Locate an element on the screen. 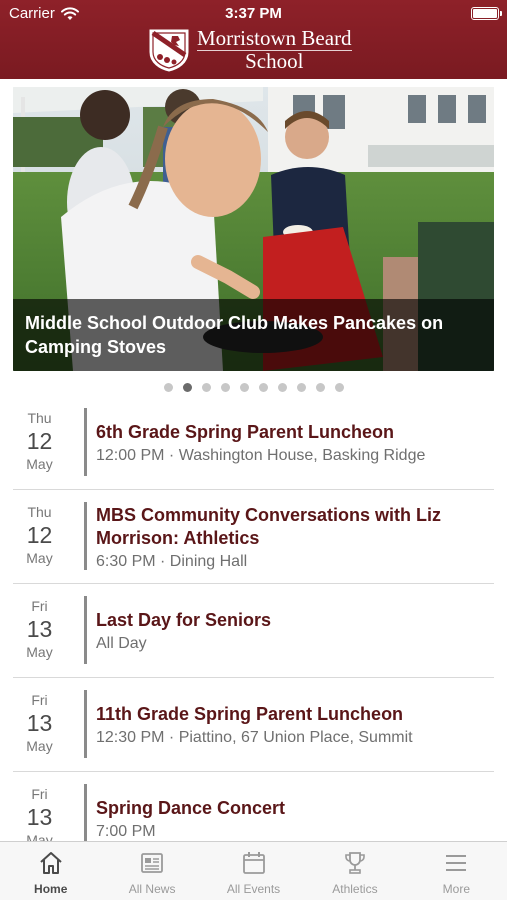 Image resolution: width=507 pixels, height=900 pixels. school-name: Morristown Beard School is located at coordinates (274, 50).